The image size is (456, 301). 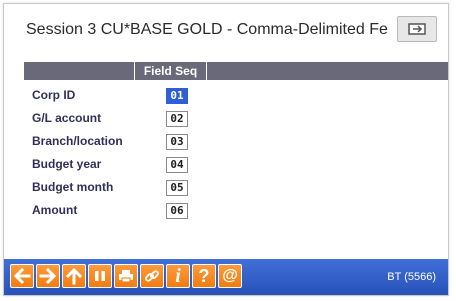 What do you see at coordinates (73, 187) in the screenshot?
I see `field-label: Budget month` at bounding box center [73, 187].